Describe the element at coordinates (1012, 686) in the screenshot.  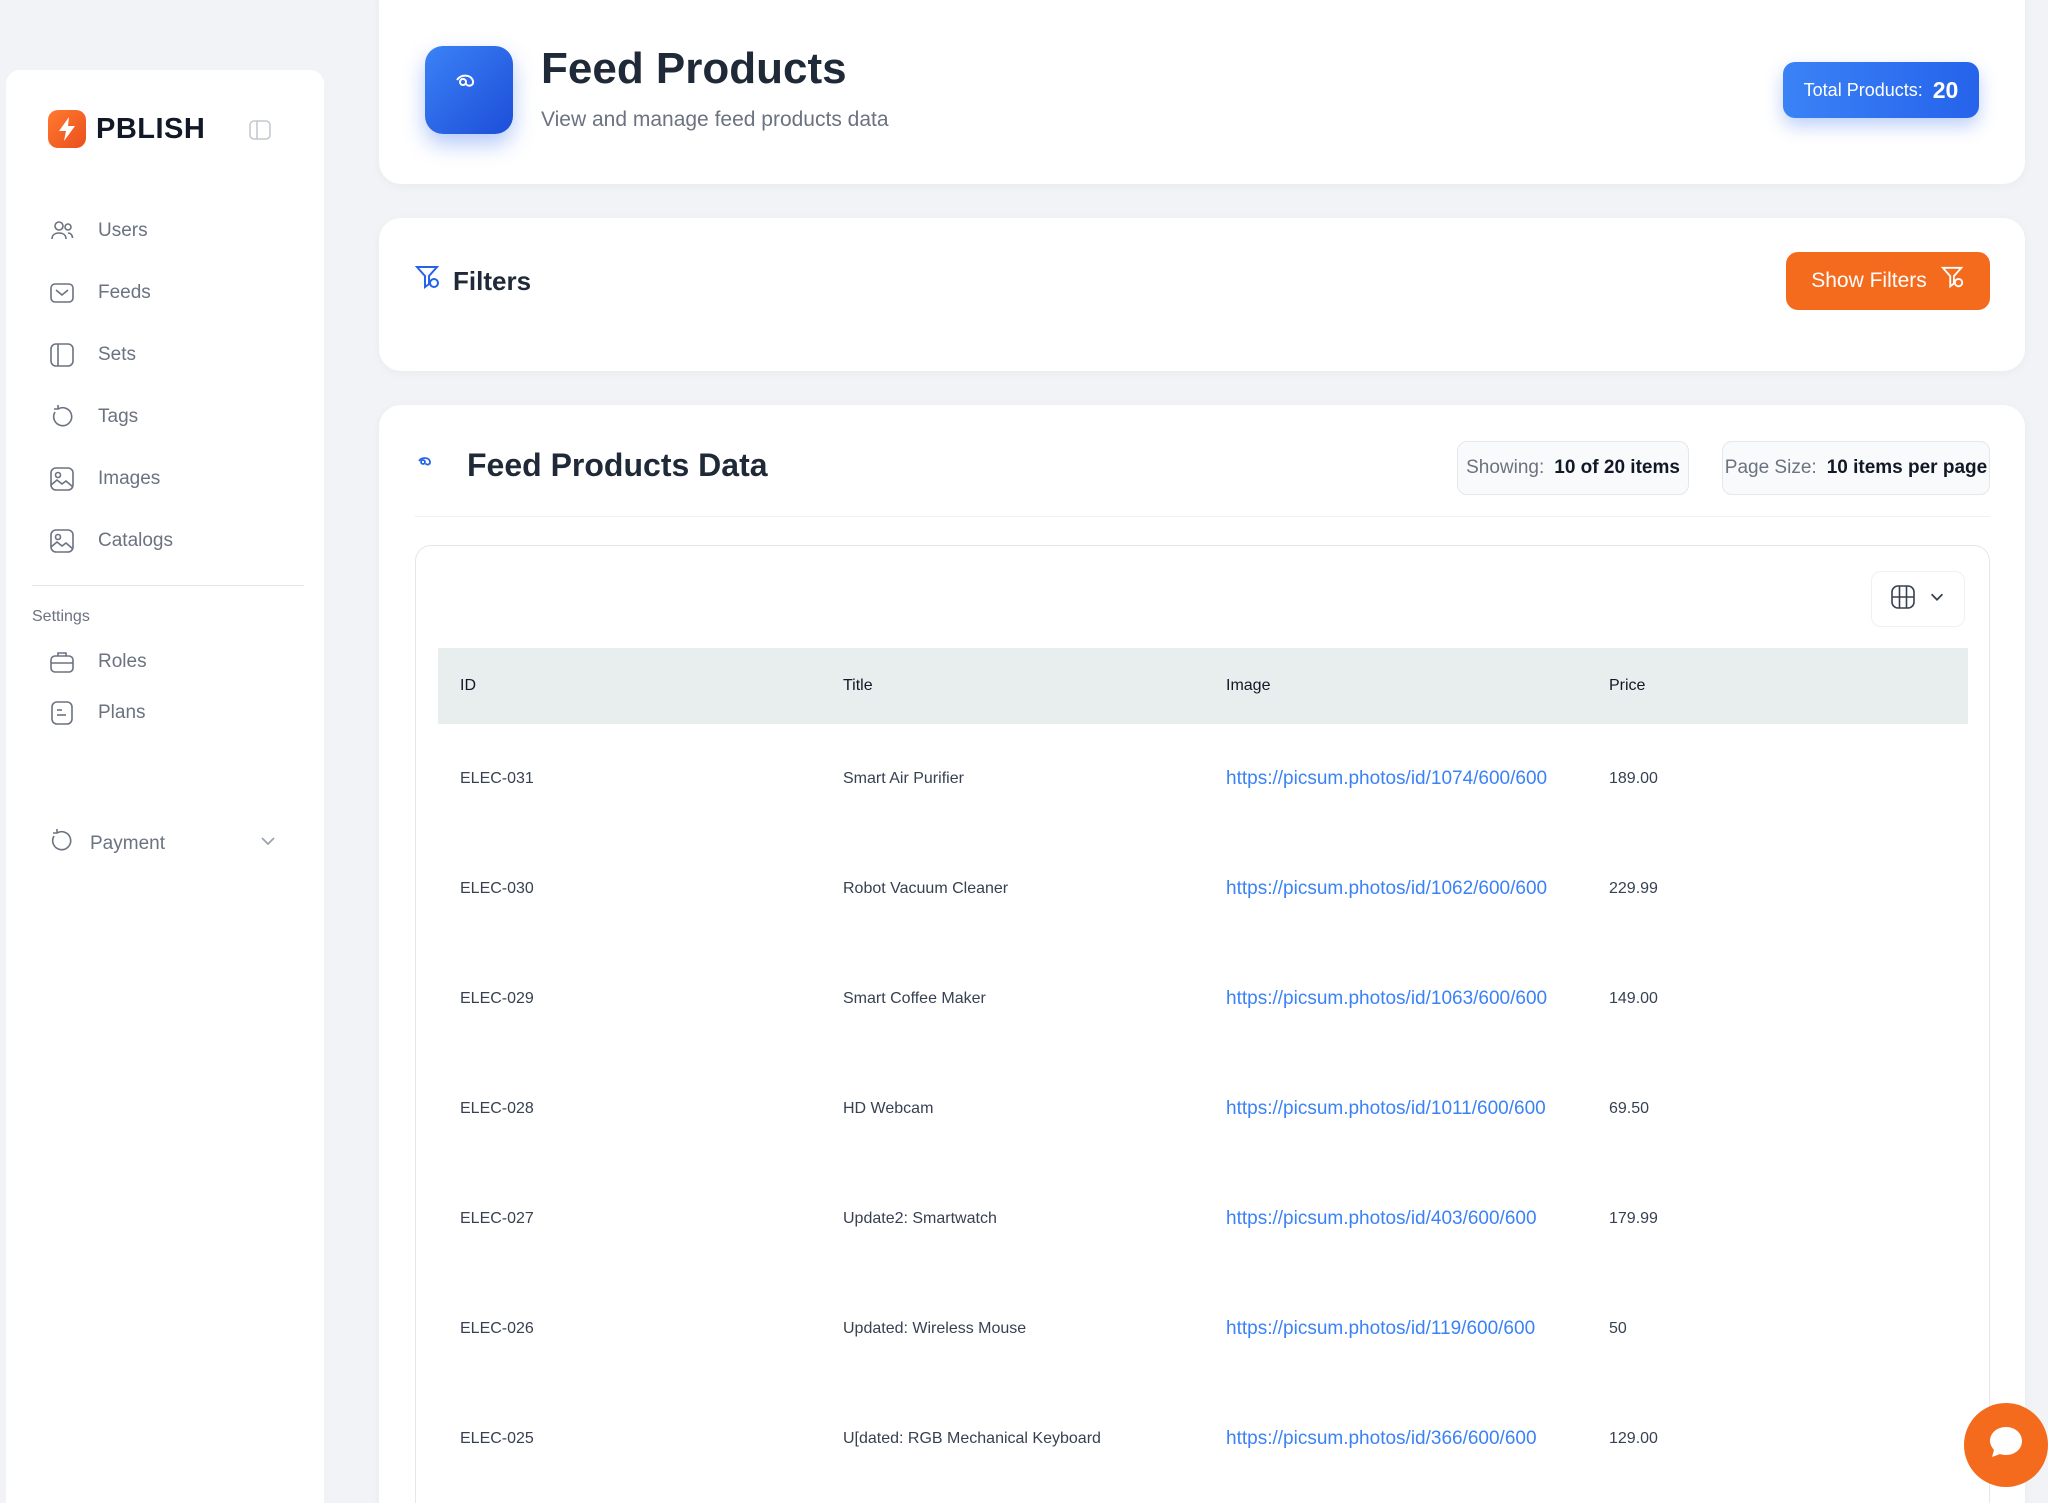
I see `column-header-title: Title` at that location.